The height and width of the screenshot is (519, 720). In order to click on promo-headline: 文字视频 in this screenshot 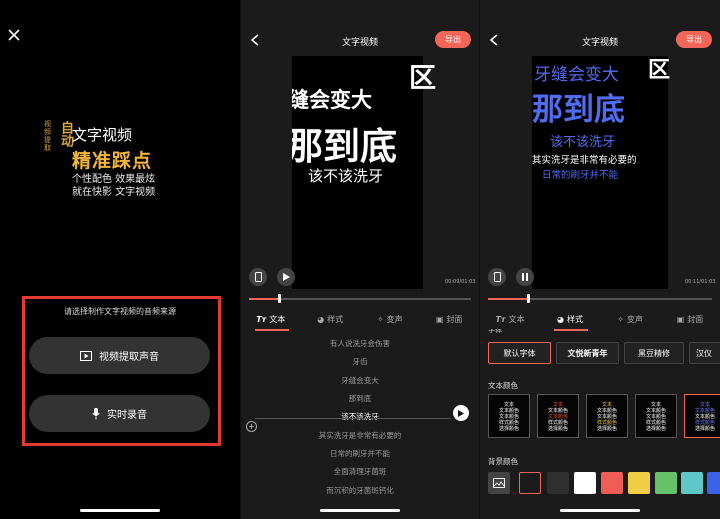, I will do `click(102, 135)`.